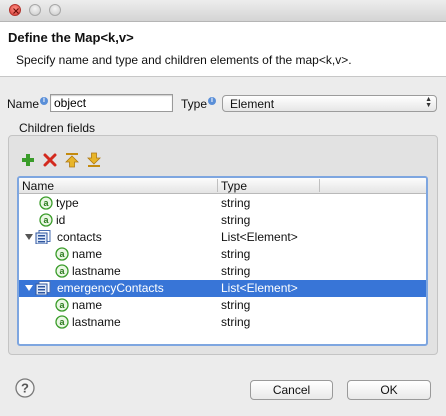 Image resolution: width=446 pixels, height=416 pixels. I want to click on help-icon: ?, so click(25, 388).